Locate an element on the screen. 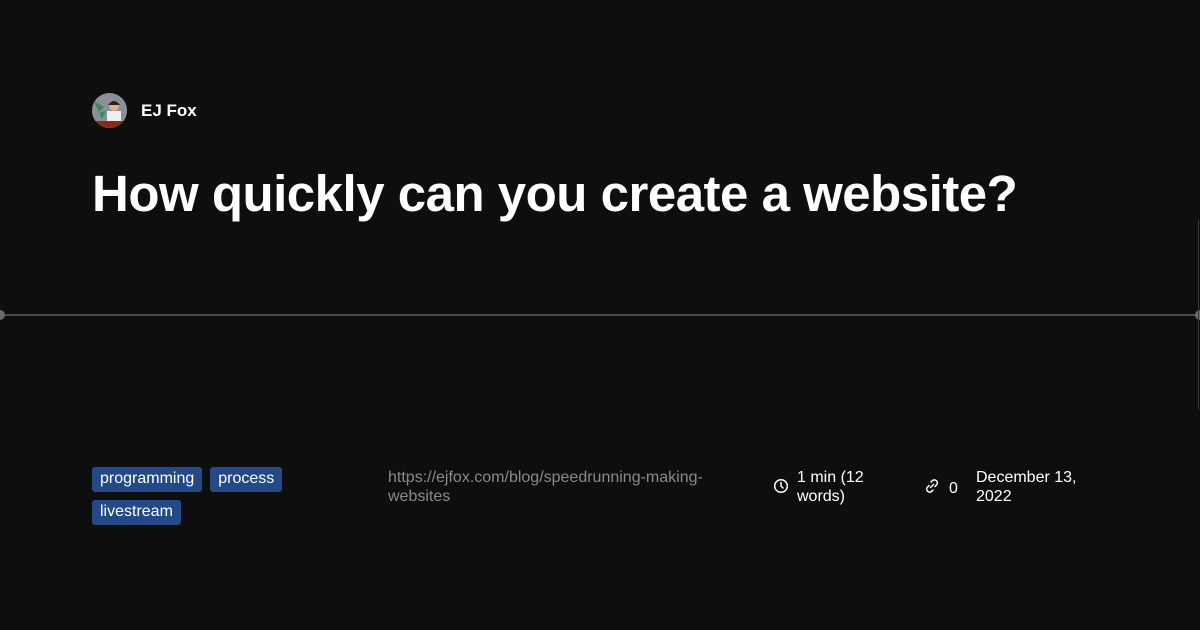  avatar is located at coordinates (109, 110).